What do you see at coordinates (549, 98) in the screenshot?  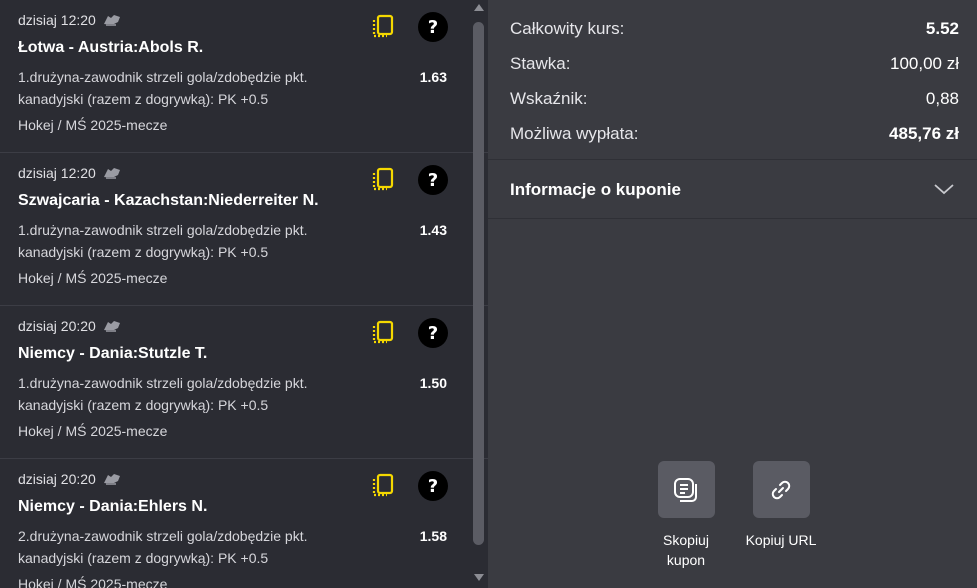 I see `indicator-label: Wskaźnik:` at bounding box center [549, 98].